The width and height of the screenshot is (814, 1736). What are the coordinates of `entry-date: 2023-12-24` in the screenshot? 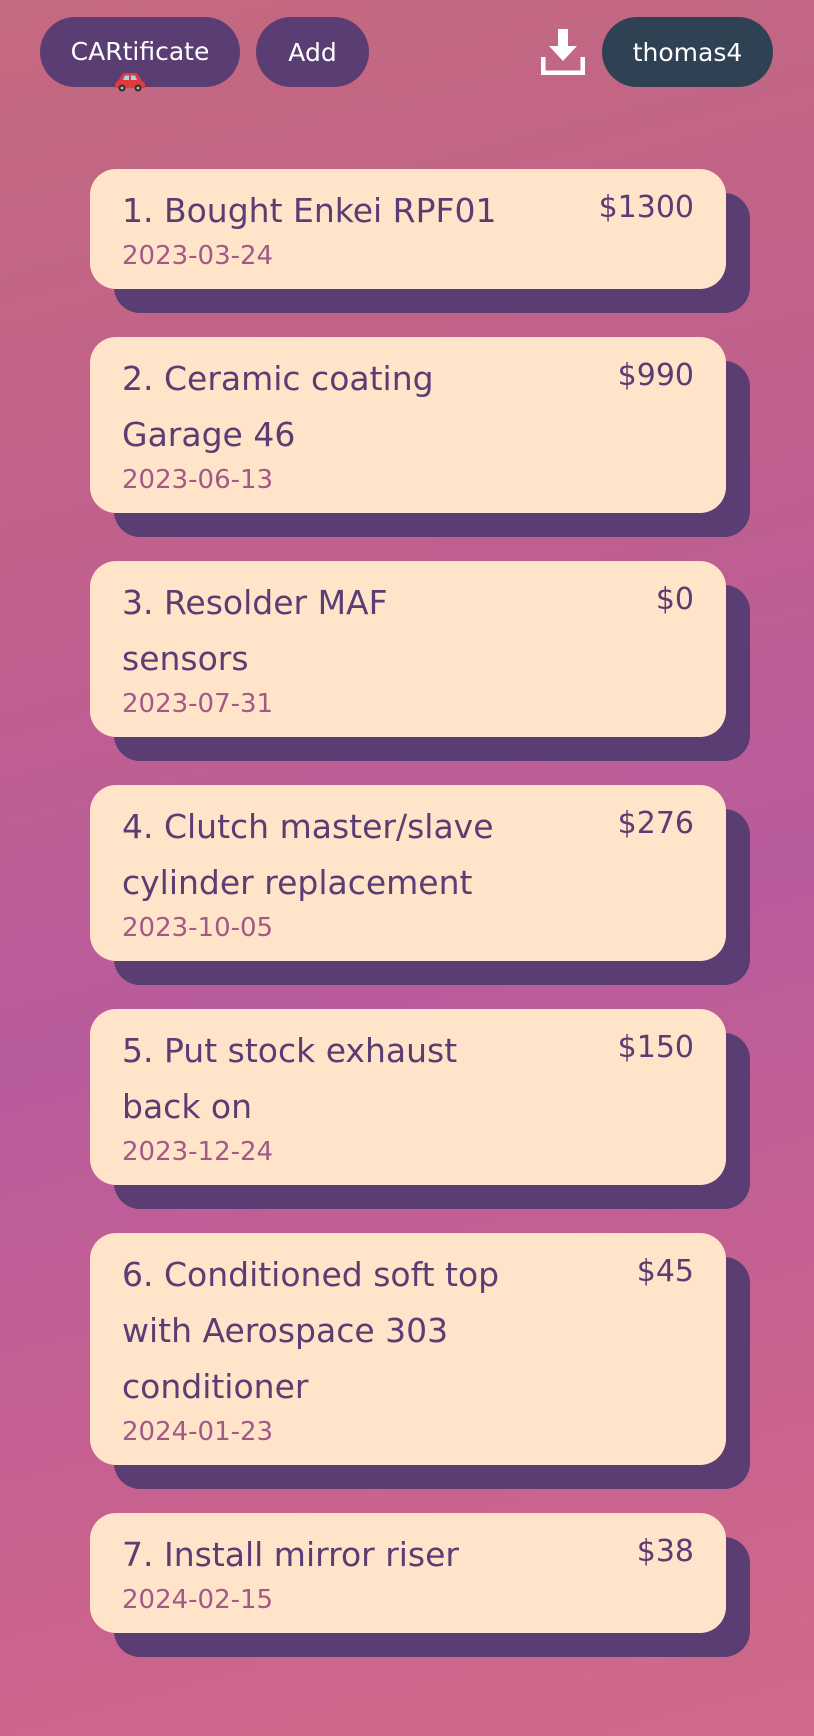 It's located at (198, 1152).